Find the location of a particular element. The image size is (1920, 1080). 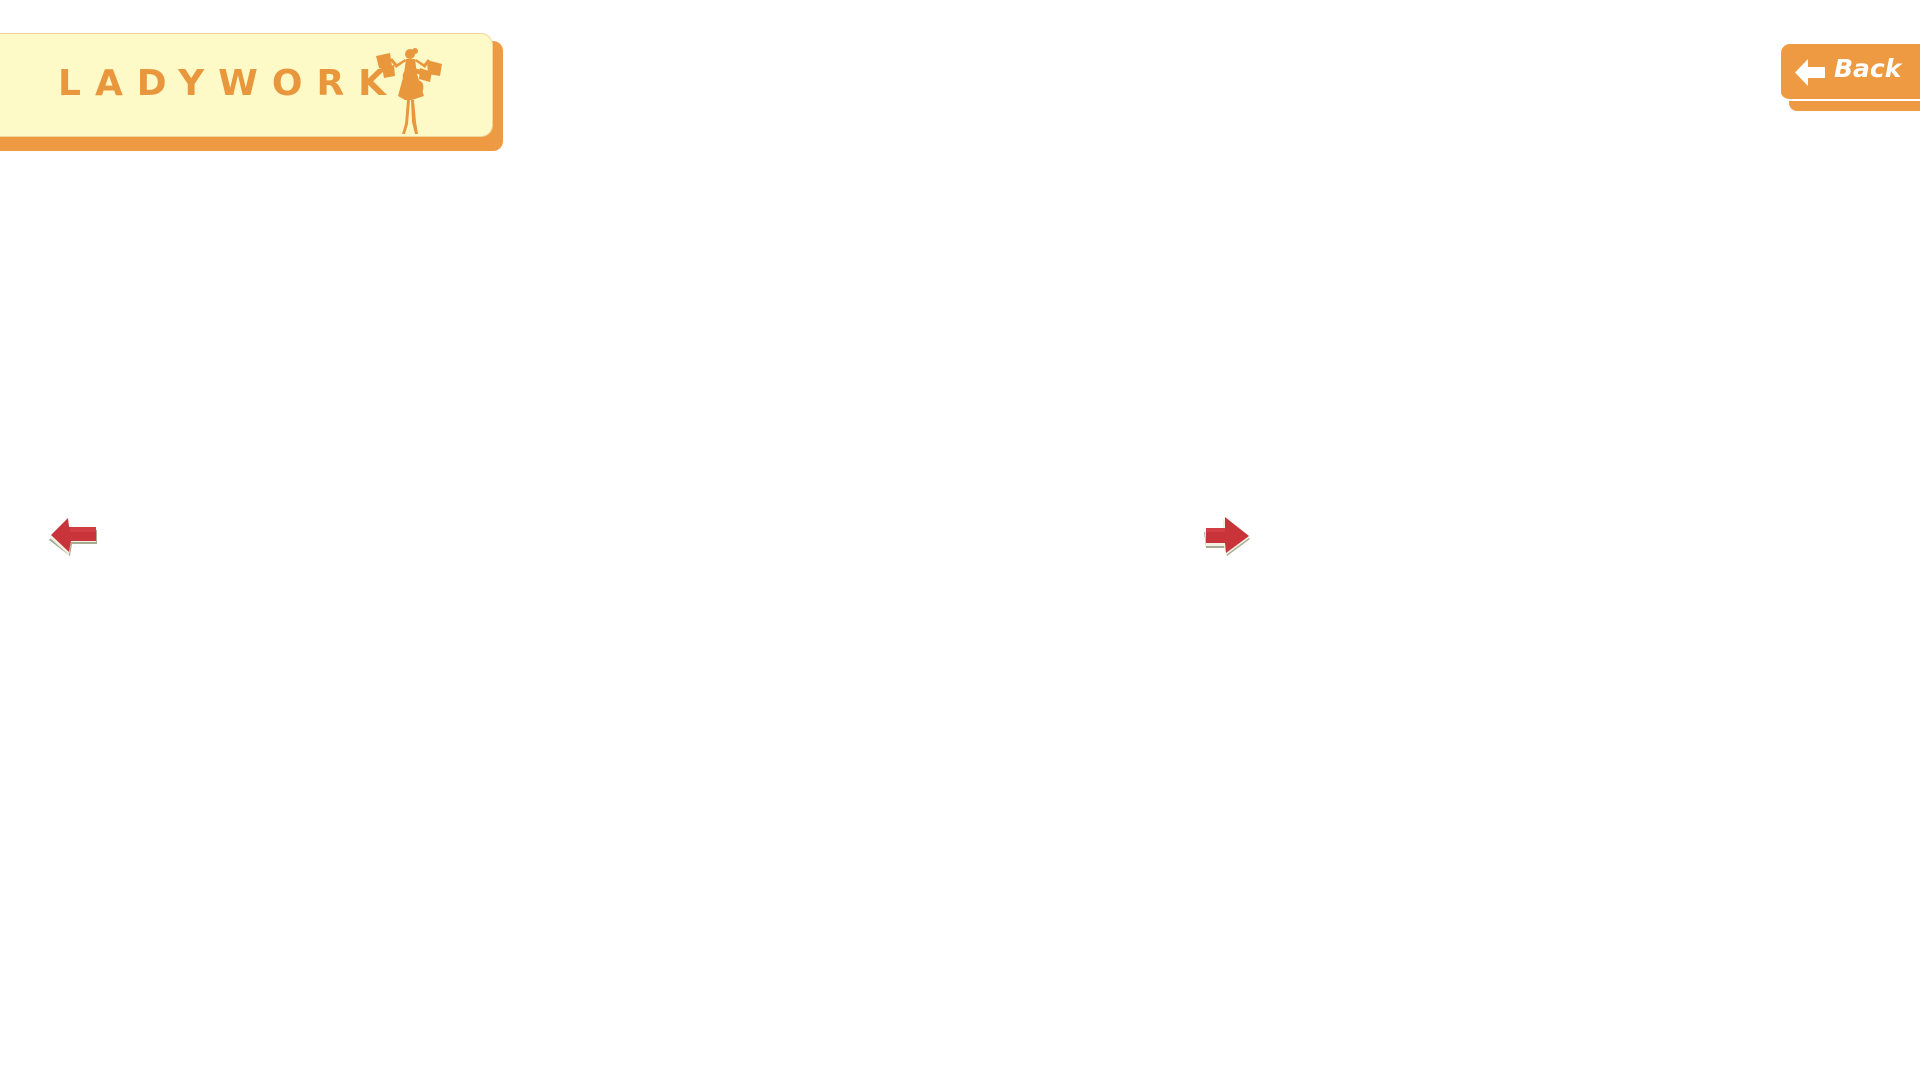

back-button-label: Back is located at coordinates (1868, 68).